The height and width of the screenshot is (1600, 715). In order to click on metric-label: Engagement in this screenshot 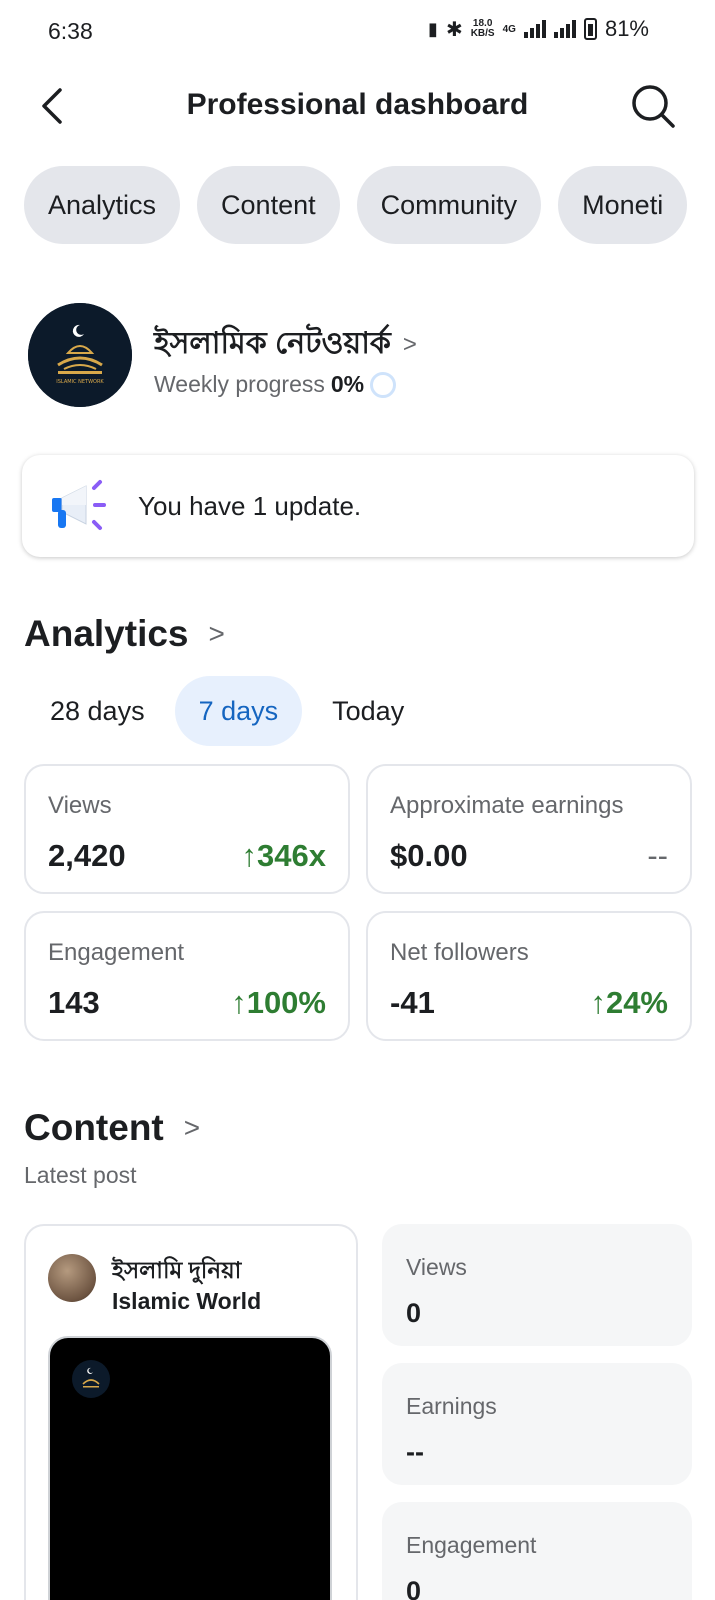, I will do `click(116, 952)`.